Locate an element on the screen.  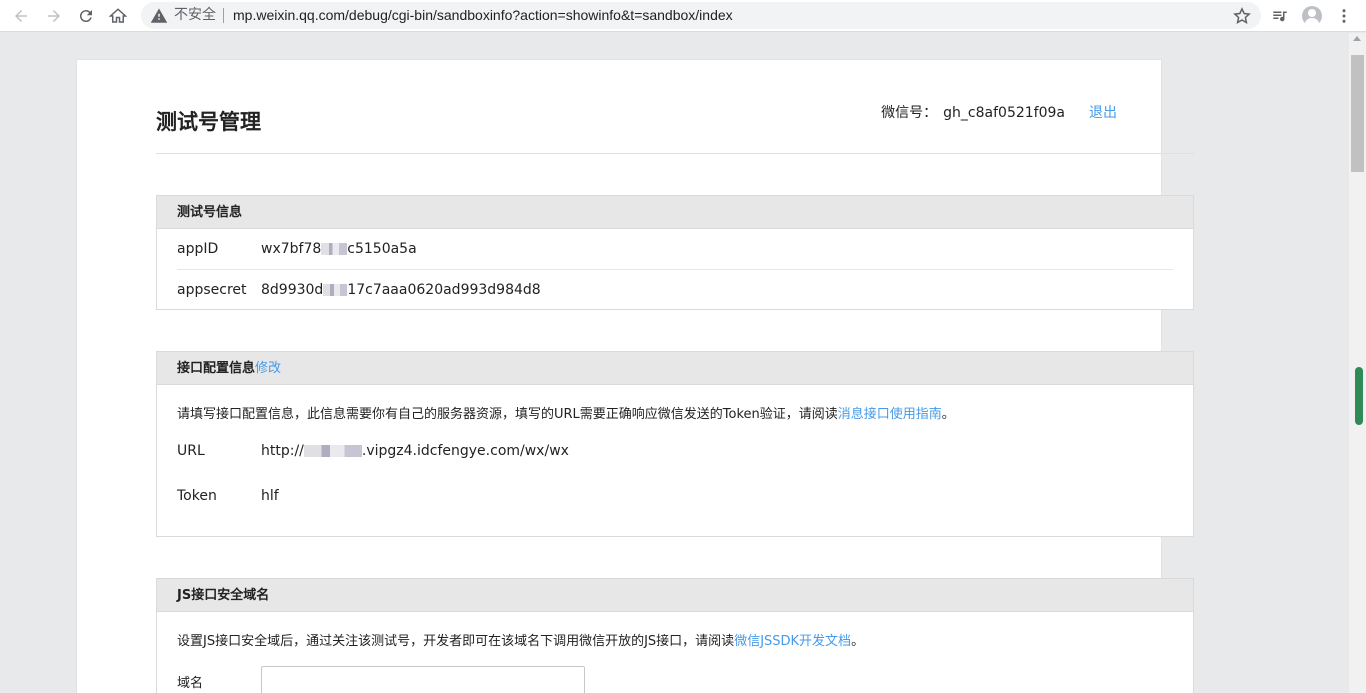
token-label: Token is located at coordinates (197, 496).